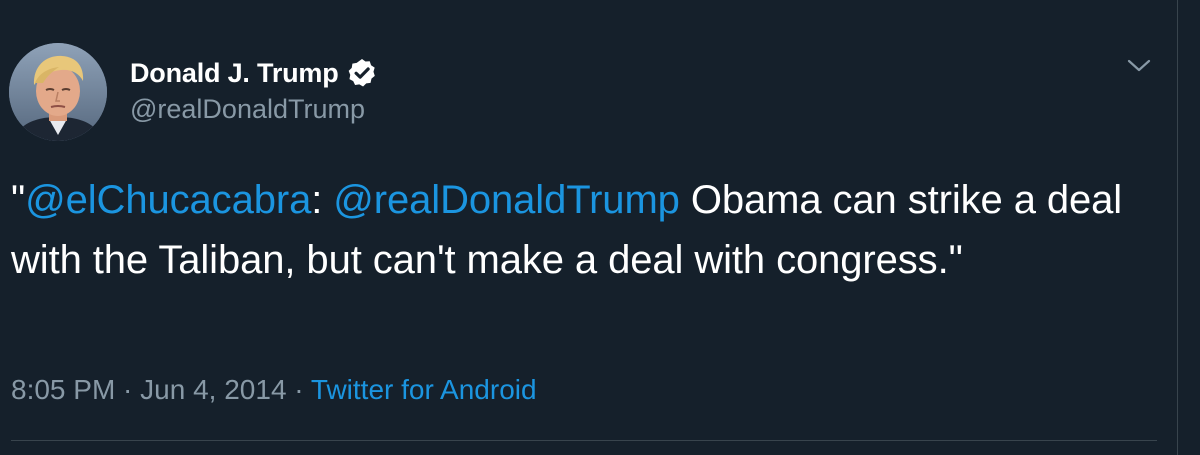 The image size is (1200, 455). I want to click on divider, so click(584, 440).